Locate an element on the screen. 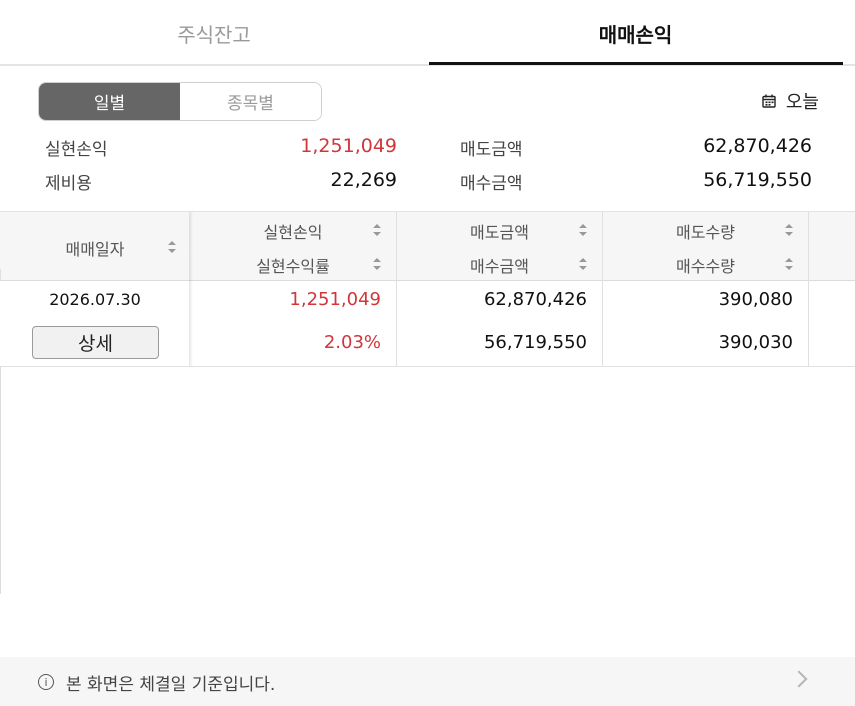 The height and width of the screenshot is (706, 855). row-divider is located at coordinates (427, 366).